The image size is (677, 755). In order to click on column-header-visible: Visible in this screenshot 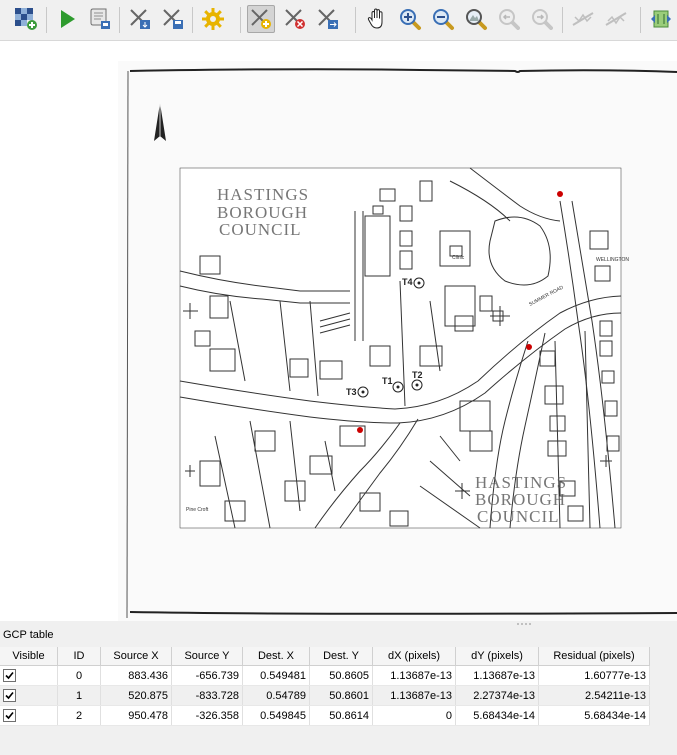, I will do `click(29, 656)`.